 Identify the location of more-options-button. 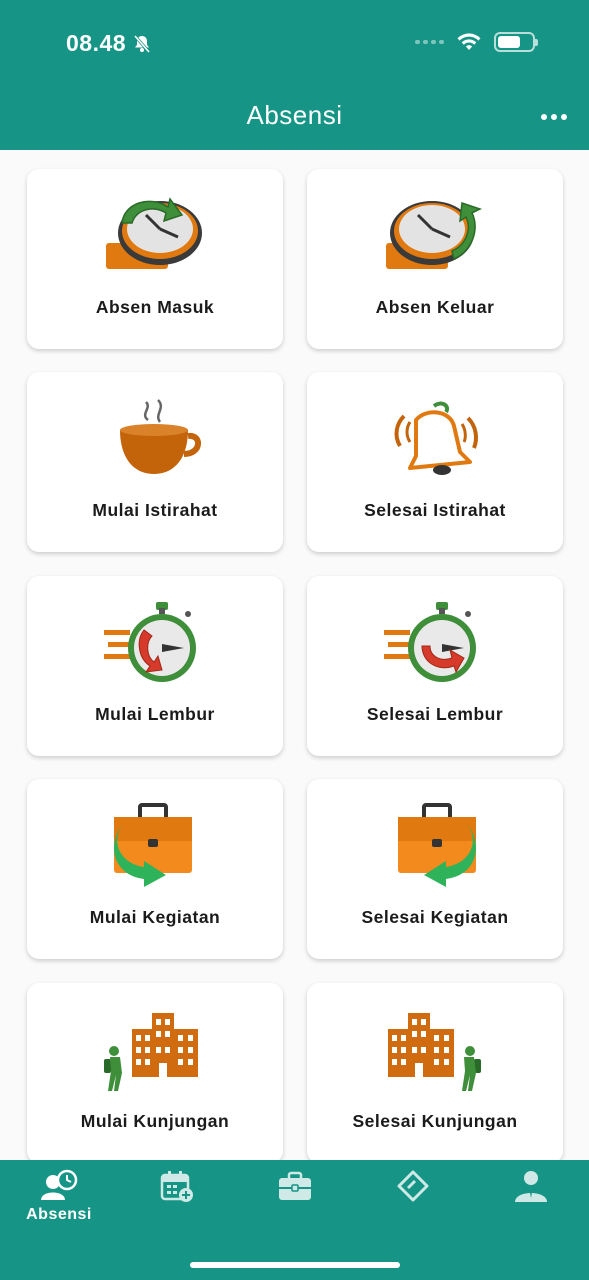
(554, 117).